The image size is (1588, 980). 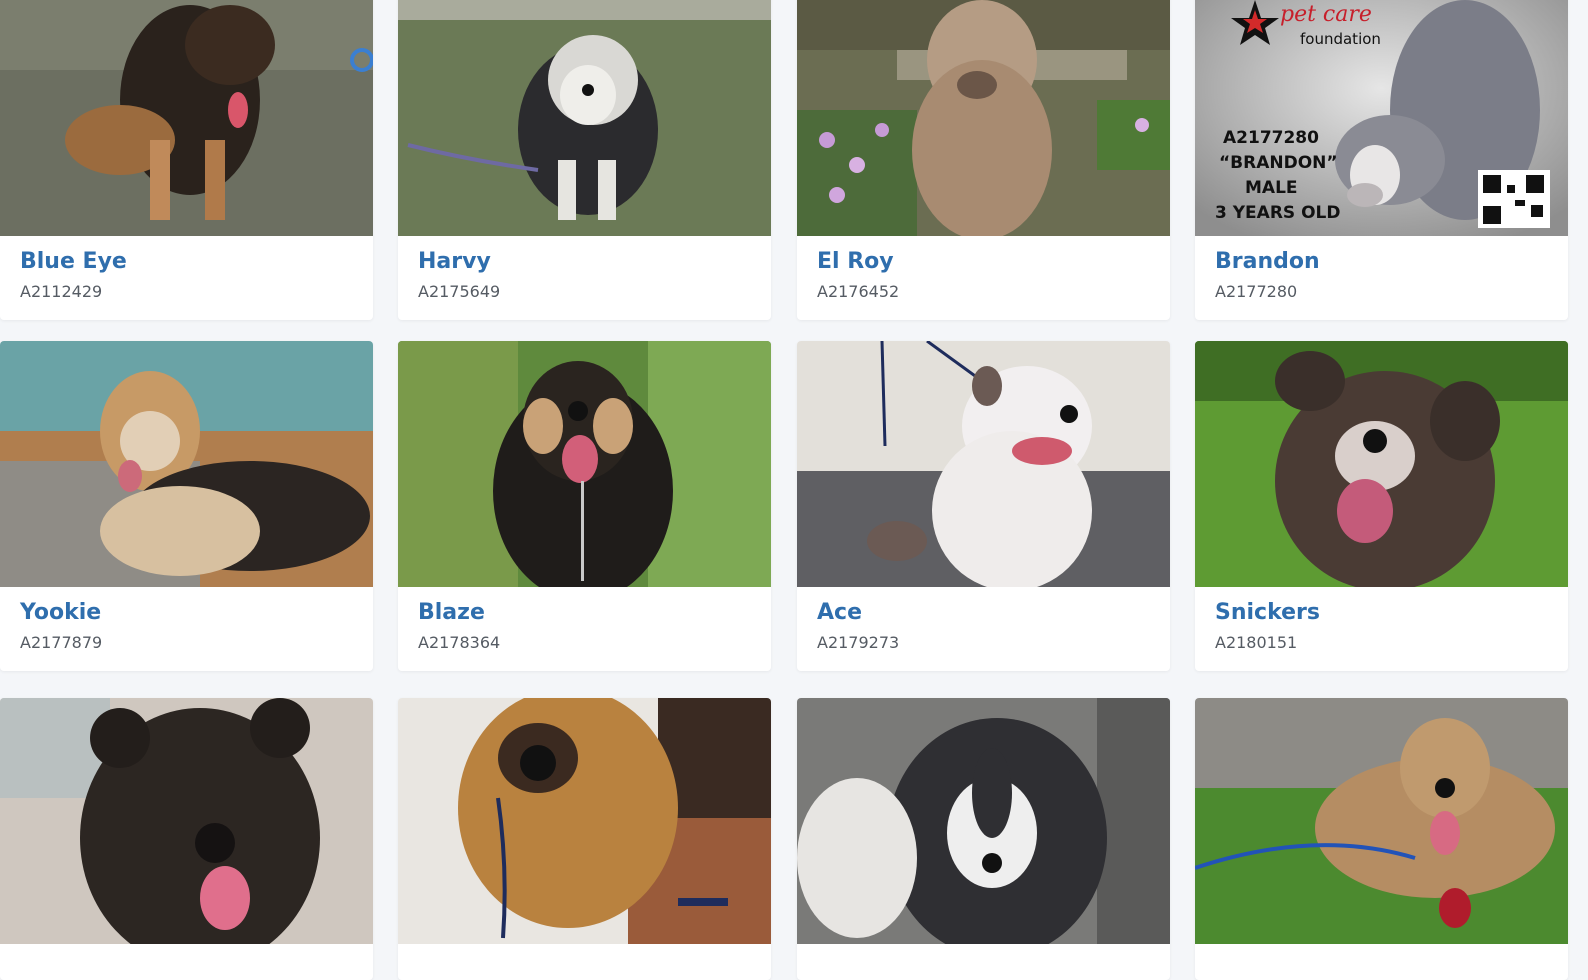 What do you see at coordinates (61, 291) in the screenshot?
I see `pet-id: A2112429` at bounding box center [61, 291].